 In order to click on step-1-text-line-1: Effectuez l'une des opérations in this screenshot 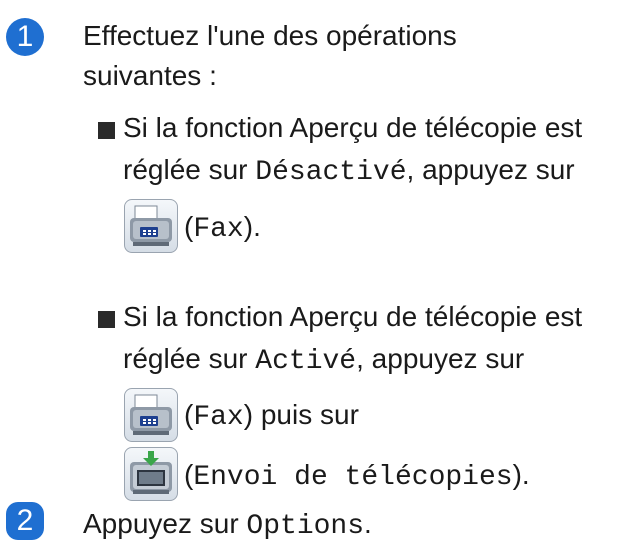, I will do `click(270, 35)`.